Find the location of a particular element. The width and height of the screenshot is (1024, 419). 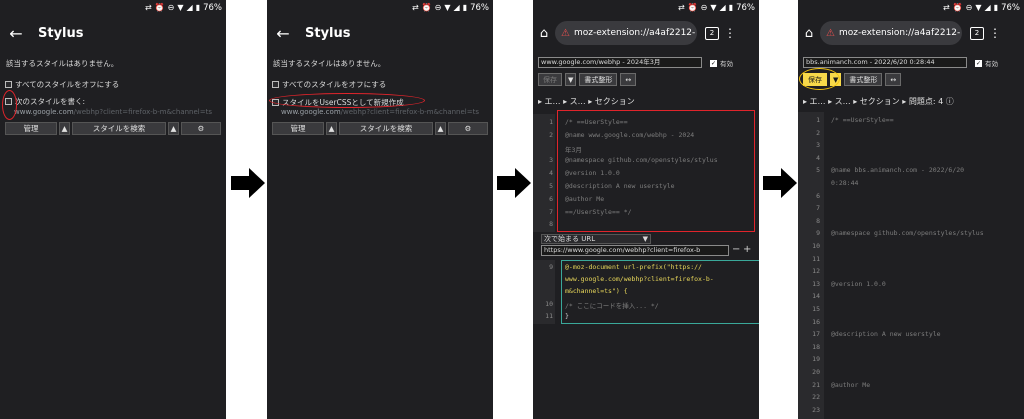

save-menu-button: ▼ is located at coordinates (571, 79).